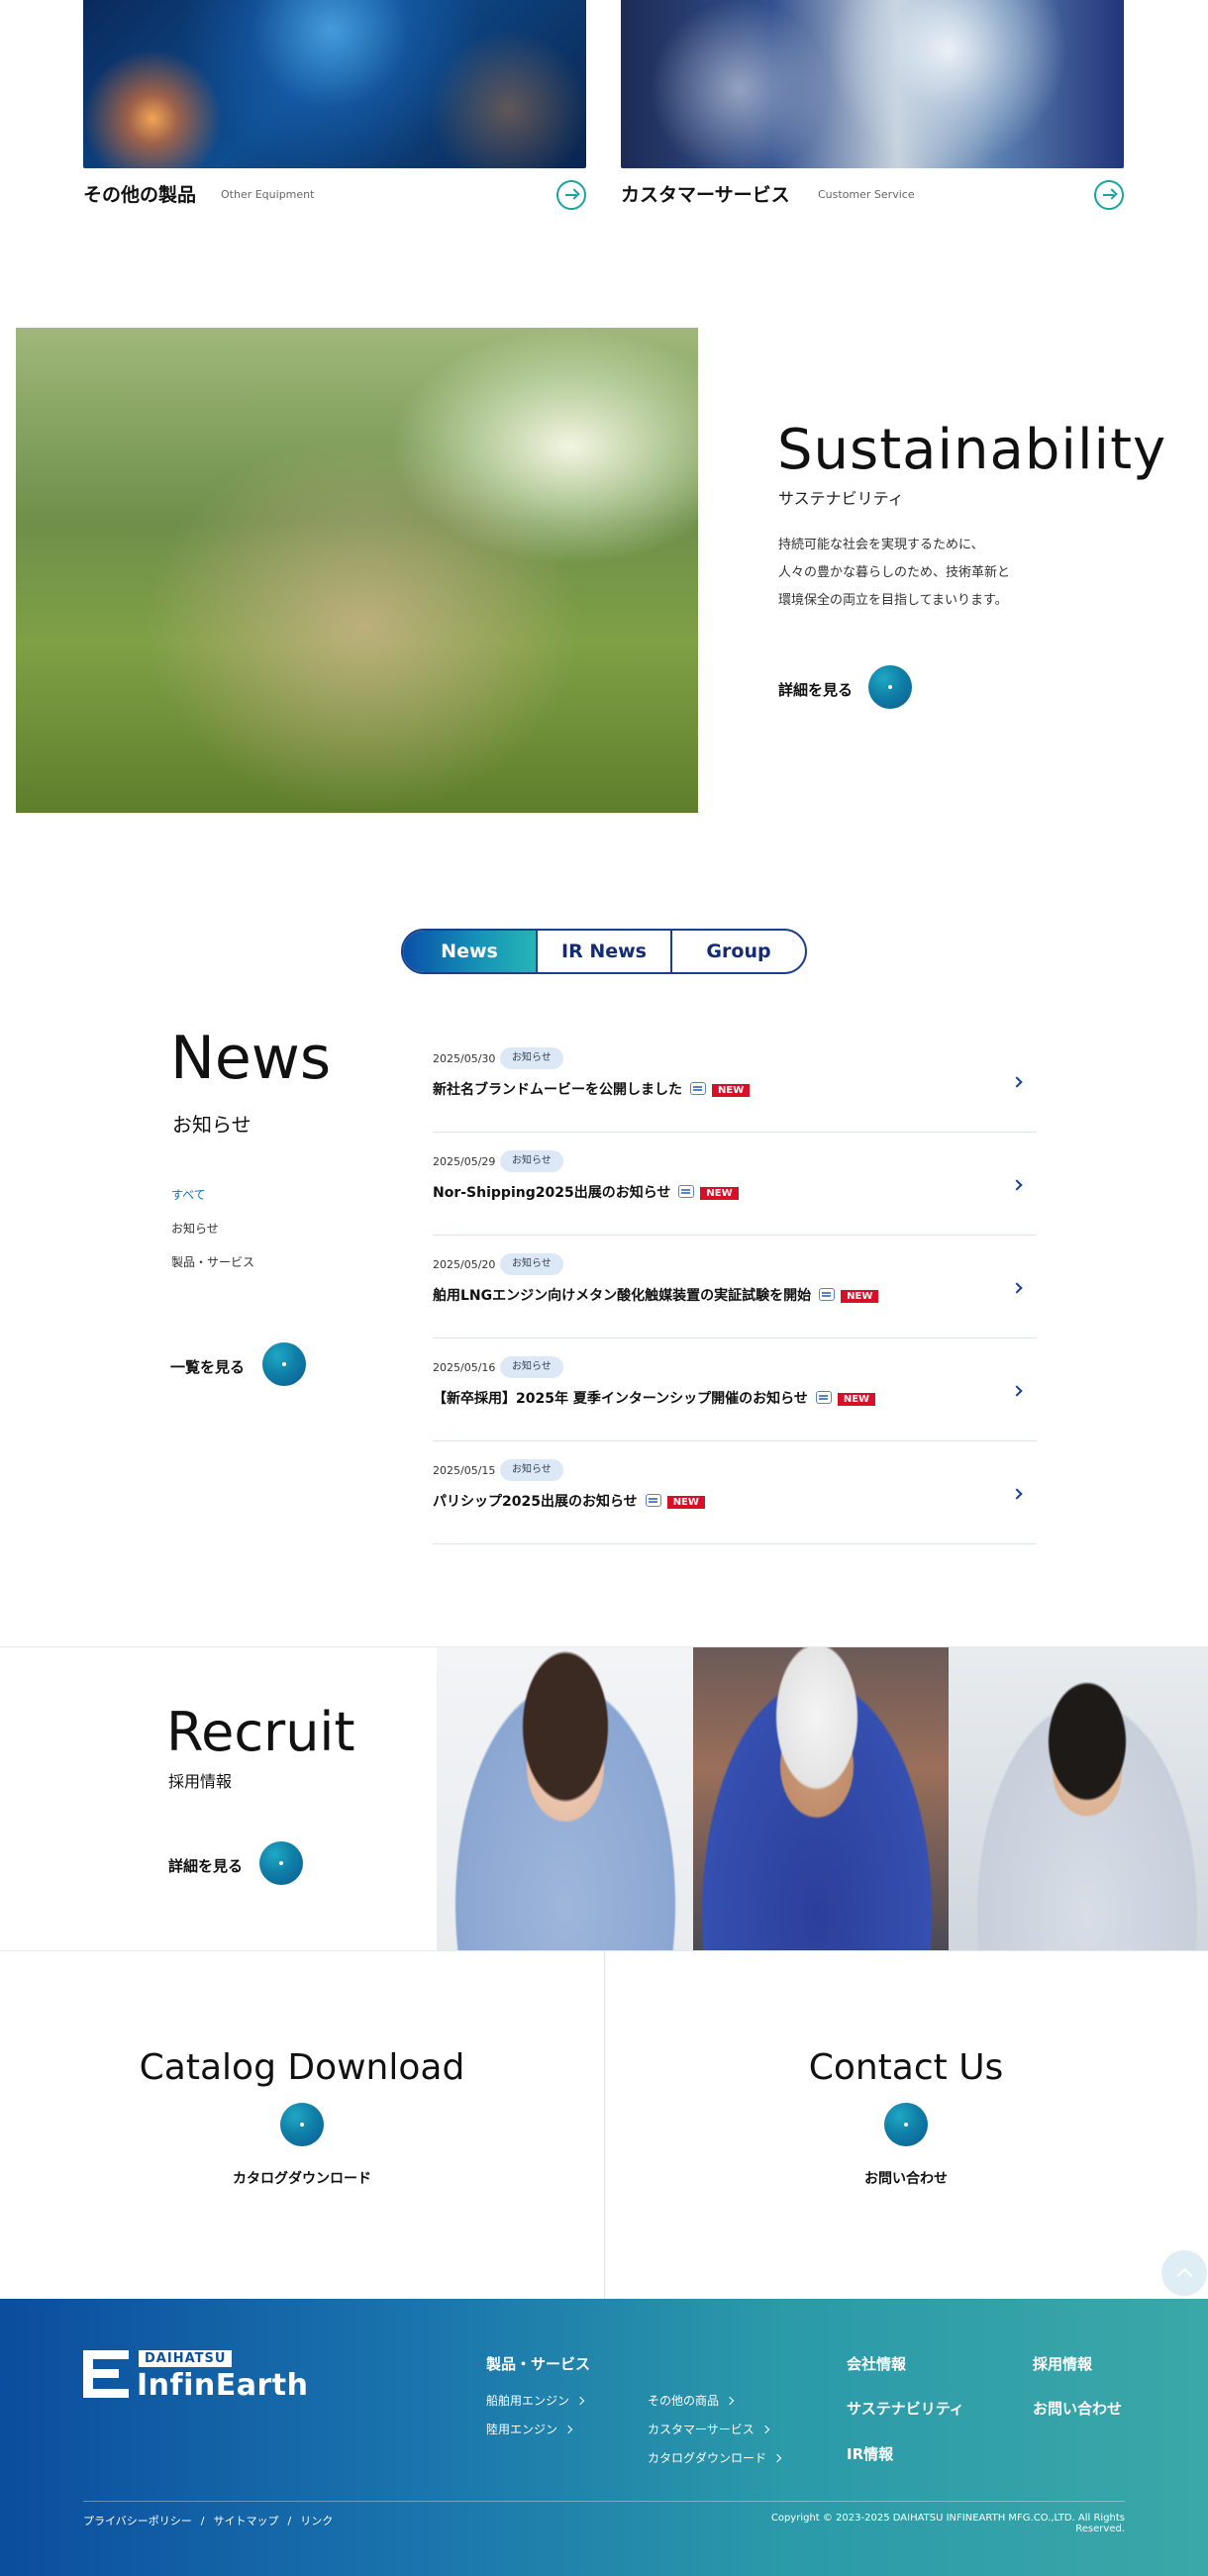 The height and width of the screenshot is (2576, 1208). What do you see at coordinates (738, 952) in the screenshot?
I see `tab-group: Group` at bounding box center [738, 952].